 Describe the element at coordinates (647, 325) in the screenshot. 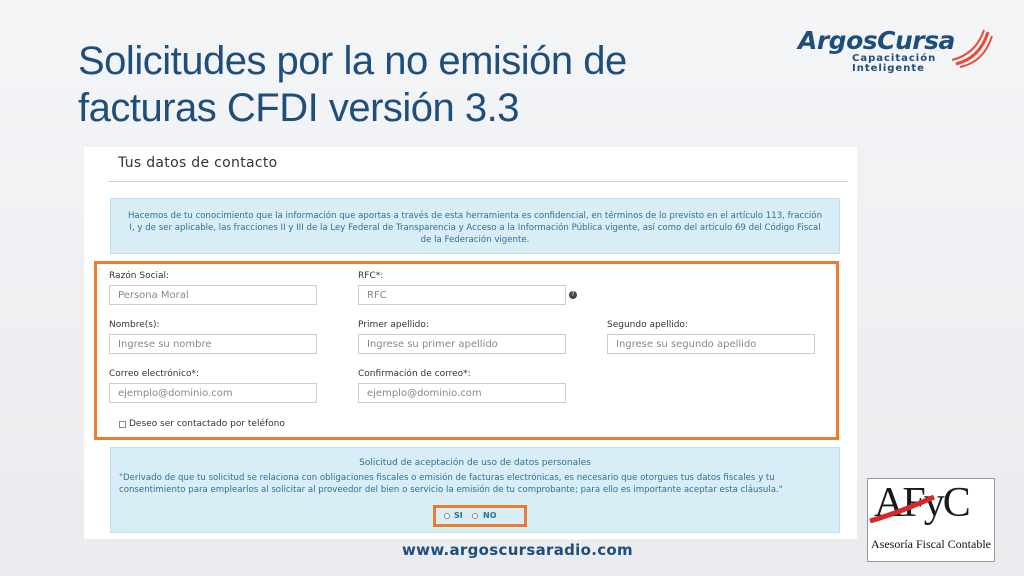

I see `segundo-apellido-label: Segundo apellido:` at that location.